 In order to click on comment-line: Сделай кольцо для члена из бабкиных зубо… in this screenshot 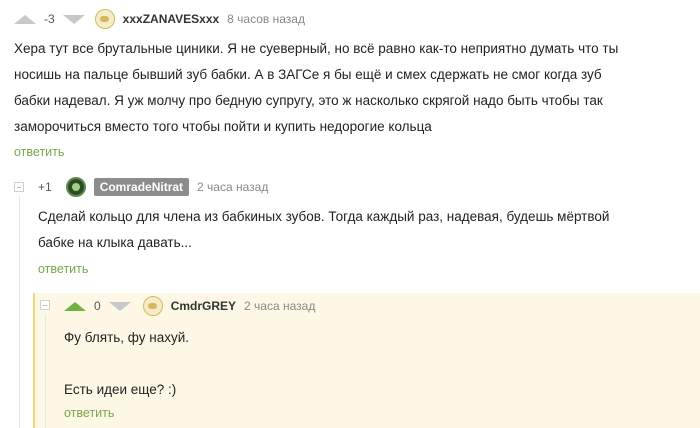, I will do `click(324, 216)`.